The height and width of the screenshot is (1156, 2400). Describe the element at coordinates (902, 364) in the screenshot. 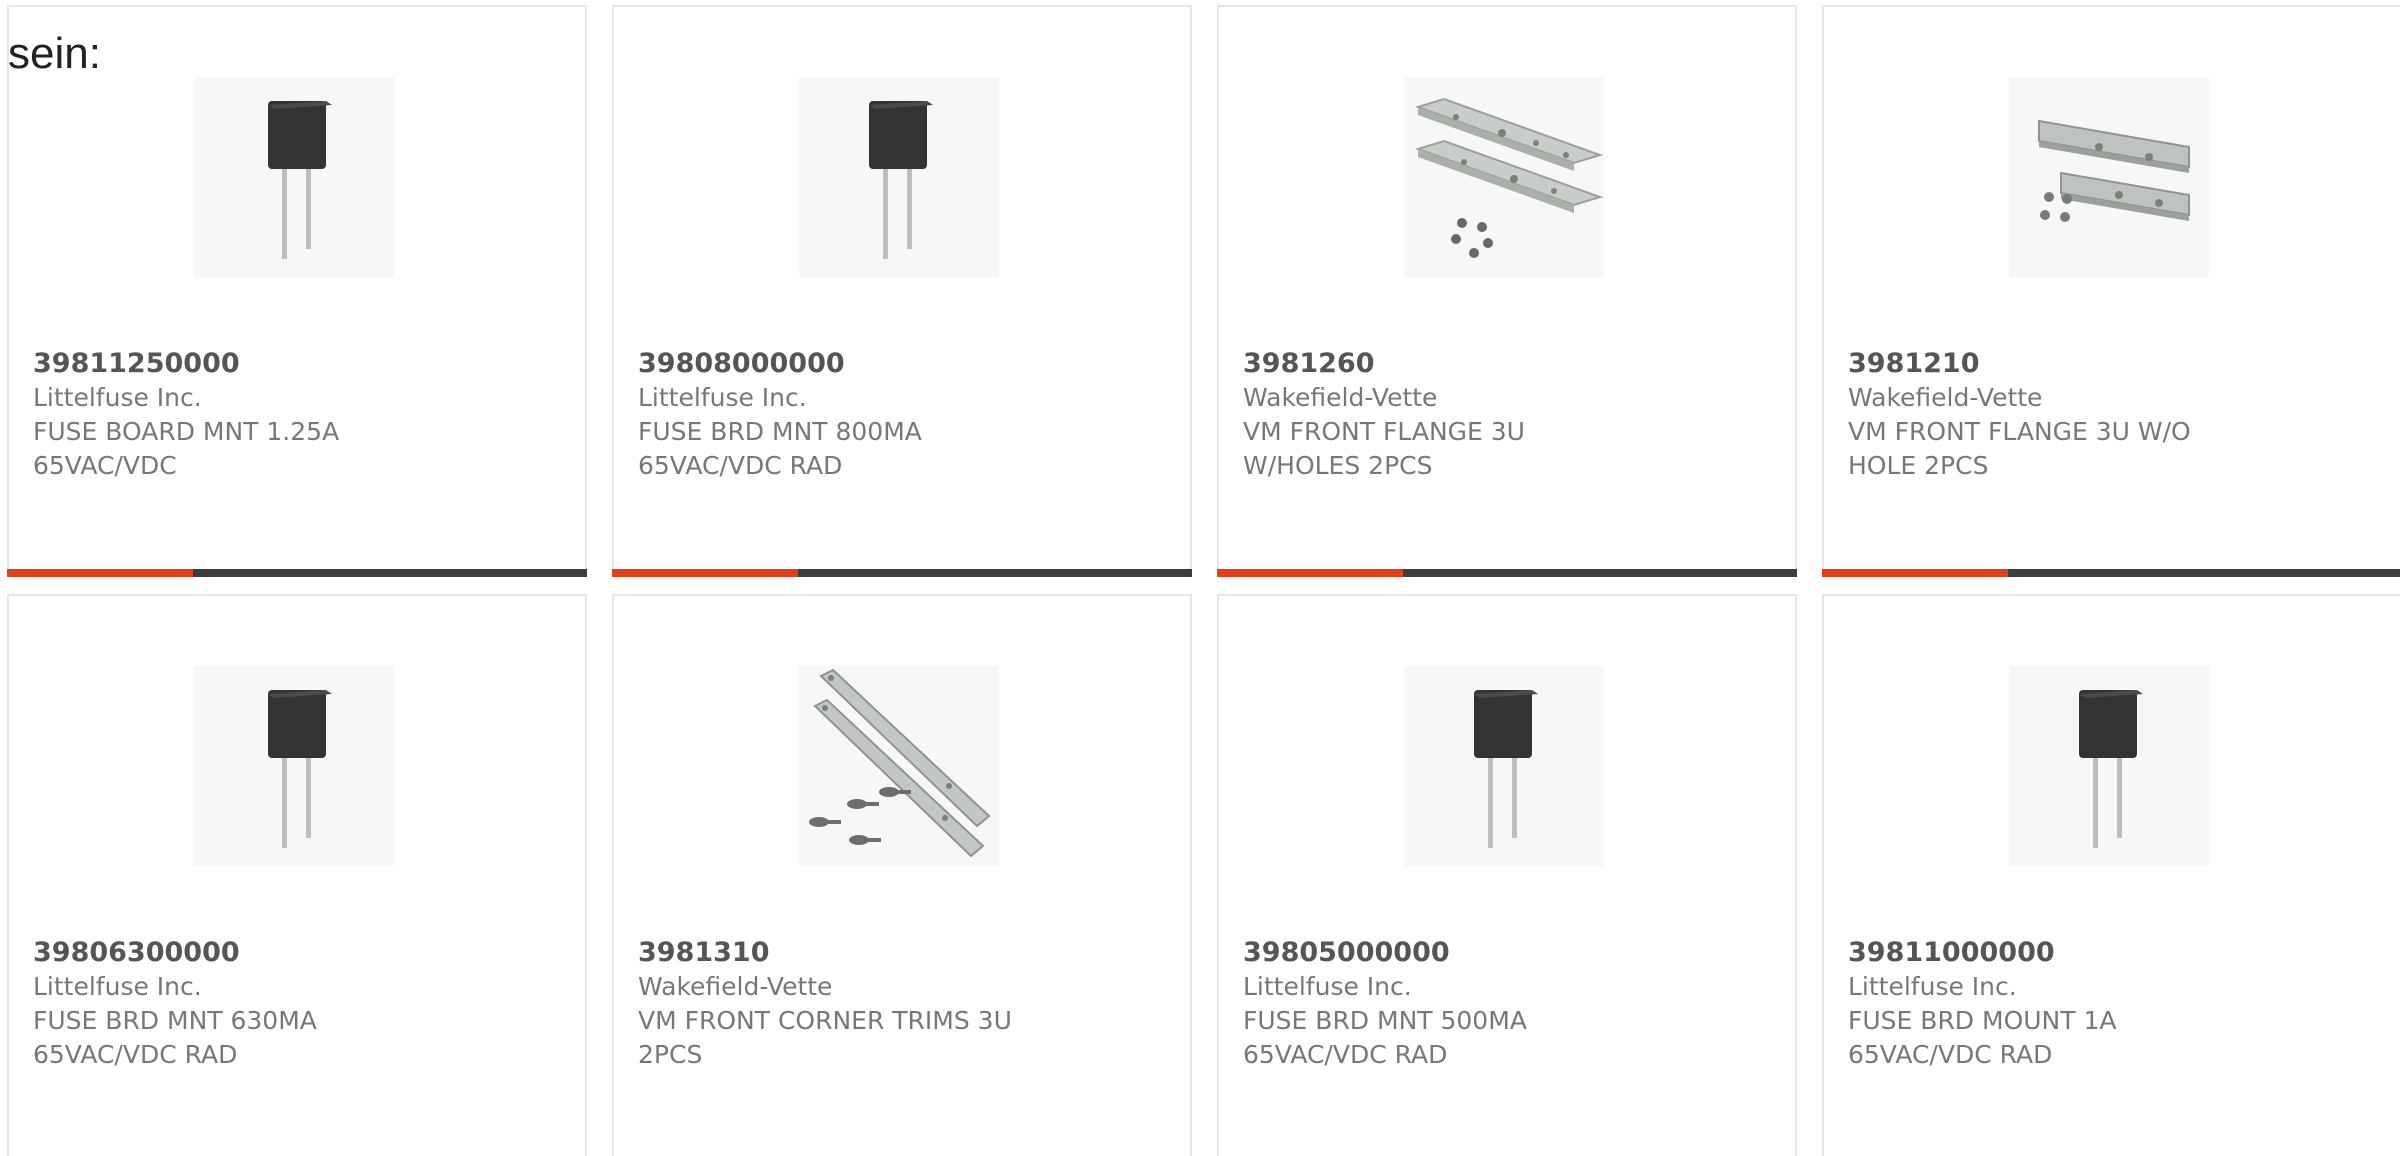

I see `part-number-link: 39808000000` at that location.